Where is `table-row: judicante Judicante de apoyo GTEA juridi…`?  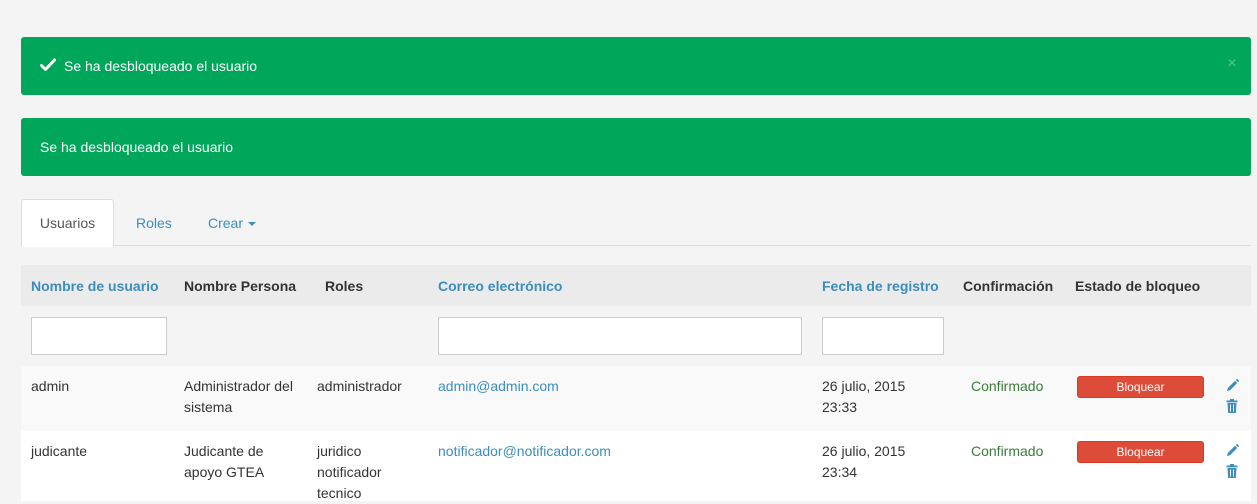 table-row: judicante Judicante de apoyo GTEA juridi… is located at coordinates (636, 466).